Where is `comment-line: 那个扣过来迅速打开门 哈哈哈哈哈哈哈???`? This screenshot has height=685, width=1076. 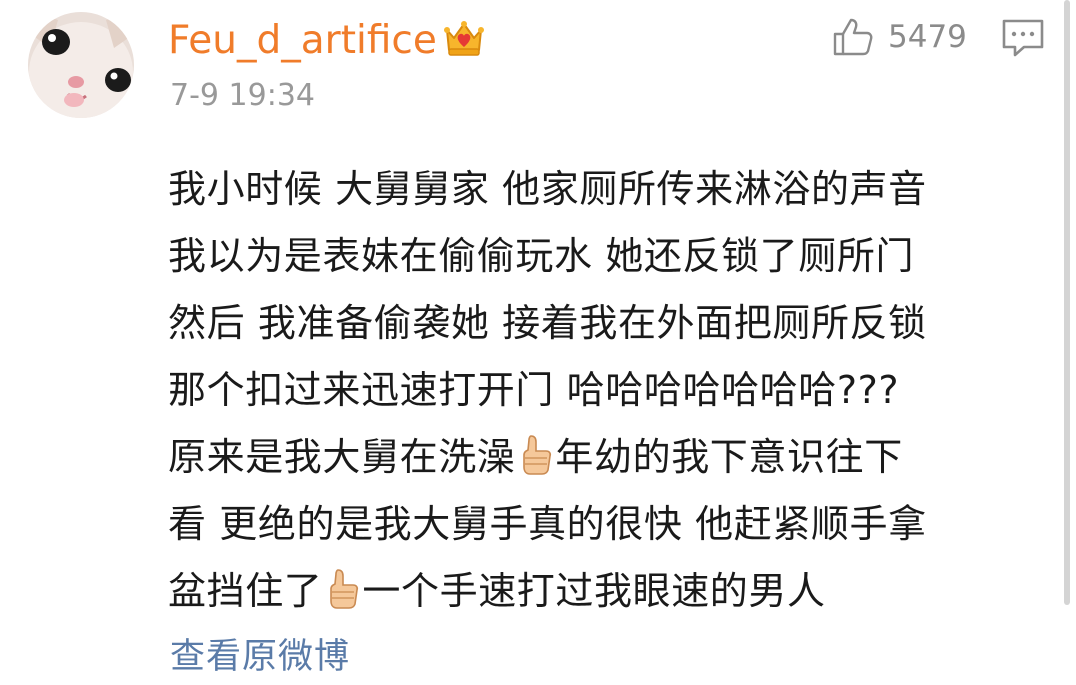 comment-line: 那个扣过来迅速打开门 哈哈哈哈哈哈哈??? is located at coordinates (608, 390).